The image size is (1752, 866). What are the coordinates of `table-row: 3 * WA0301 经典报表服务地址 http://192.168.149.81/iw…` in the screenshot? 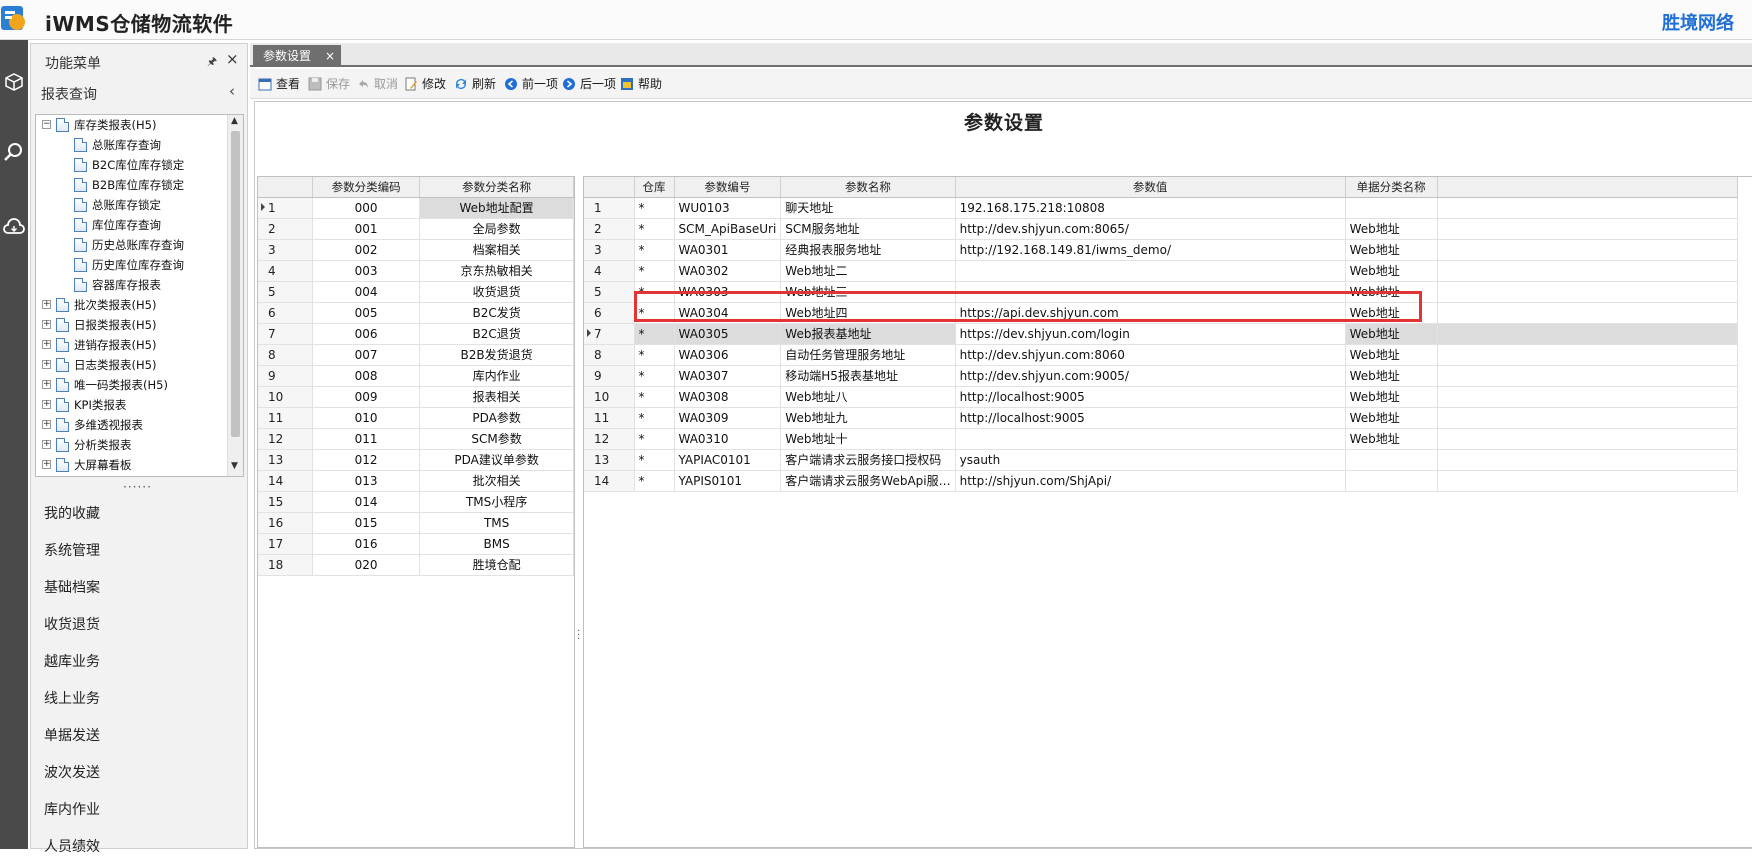 It's located at (1161, 250).